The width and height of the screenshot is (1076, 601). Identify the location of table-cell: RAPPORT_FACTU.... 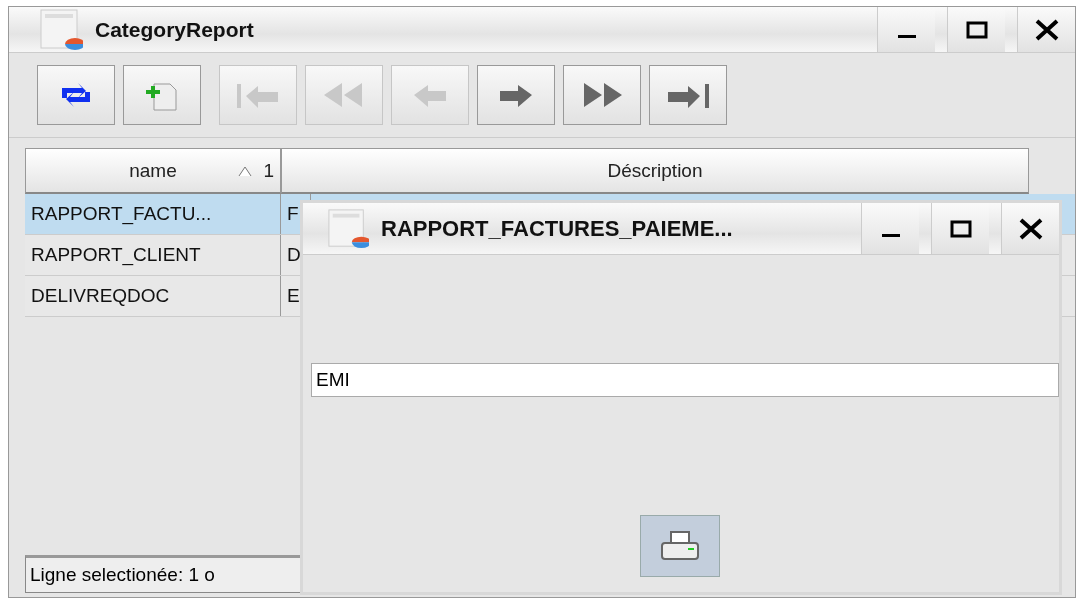
(153, 214).